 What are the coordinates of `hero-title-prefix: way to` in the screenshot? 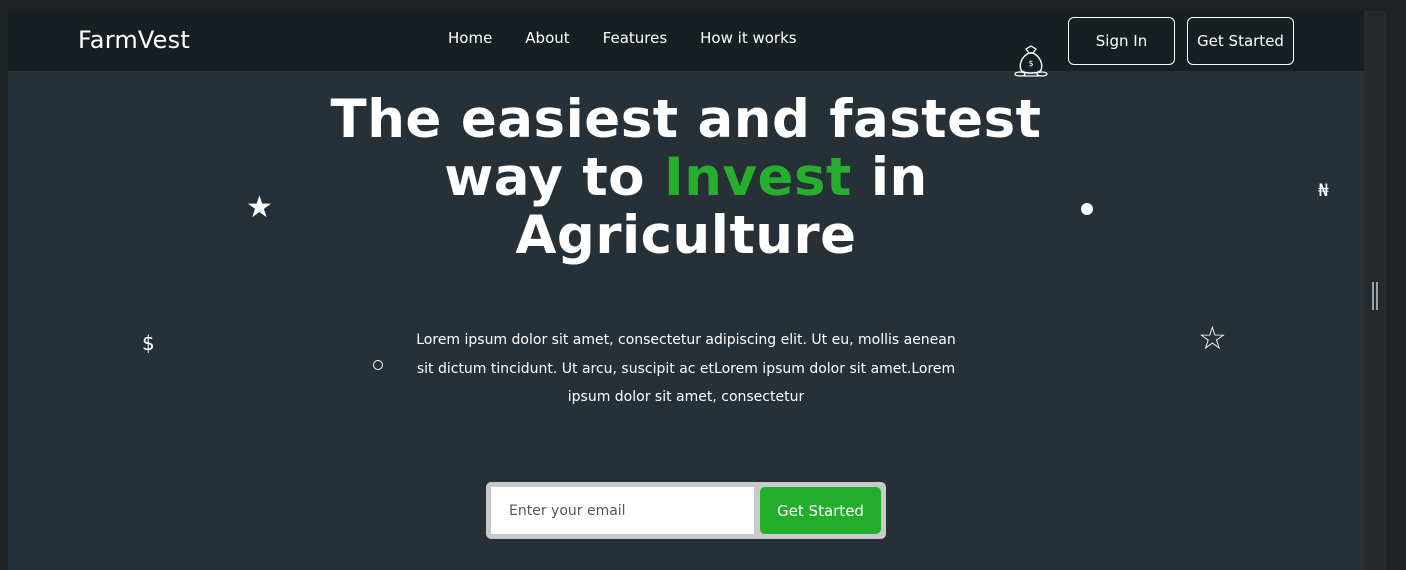 It's located at (554, 177).